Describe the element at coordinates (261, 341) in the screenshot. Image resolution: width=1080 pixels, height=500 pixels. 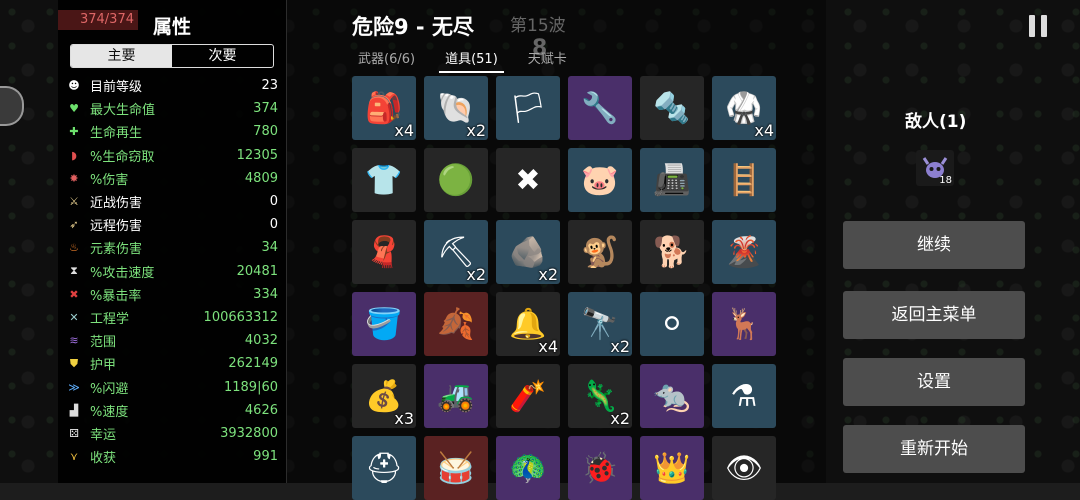
I see `stat-value: 4032` at that location.